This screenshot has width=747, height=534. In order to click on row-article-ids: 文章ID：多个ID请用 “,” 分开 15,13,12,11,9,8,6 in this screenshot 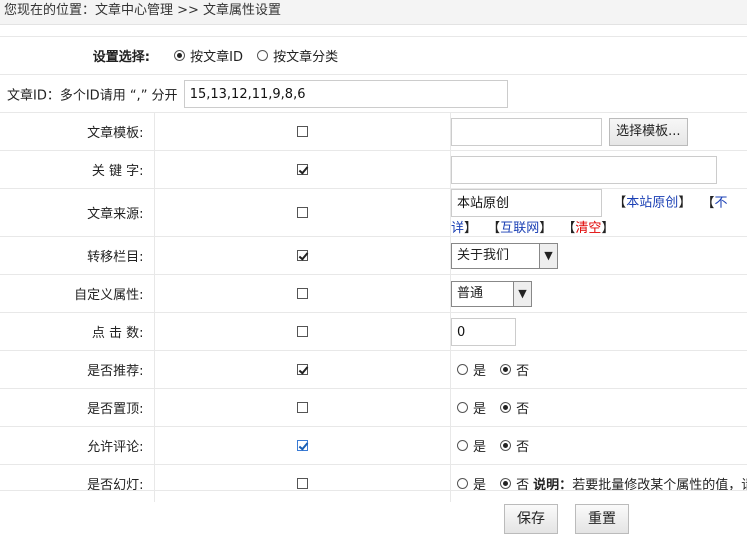, I will do `click(373, 93)`.